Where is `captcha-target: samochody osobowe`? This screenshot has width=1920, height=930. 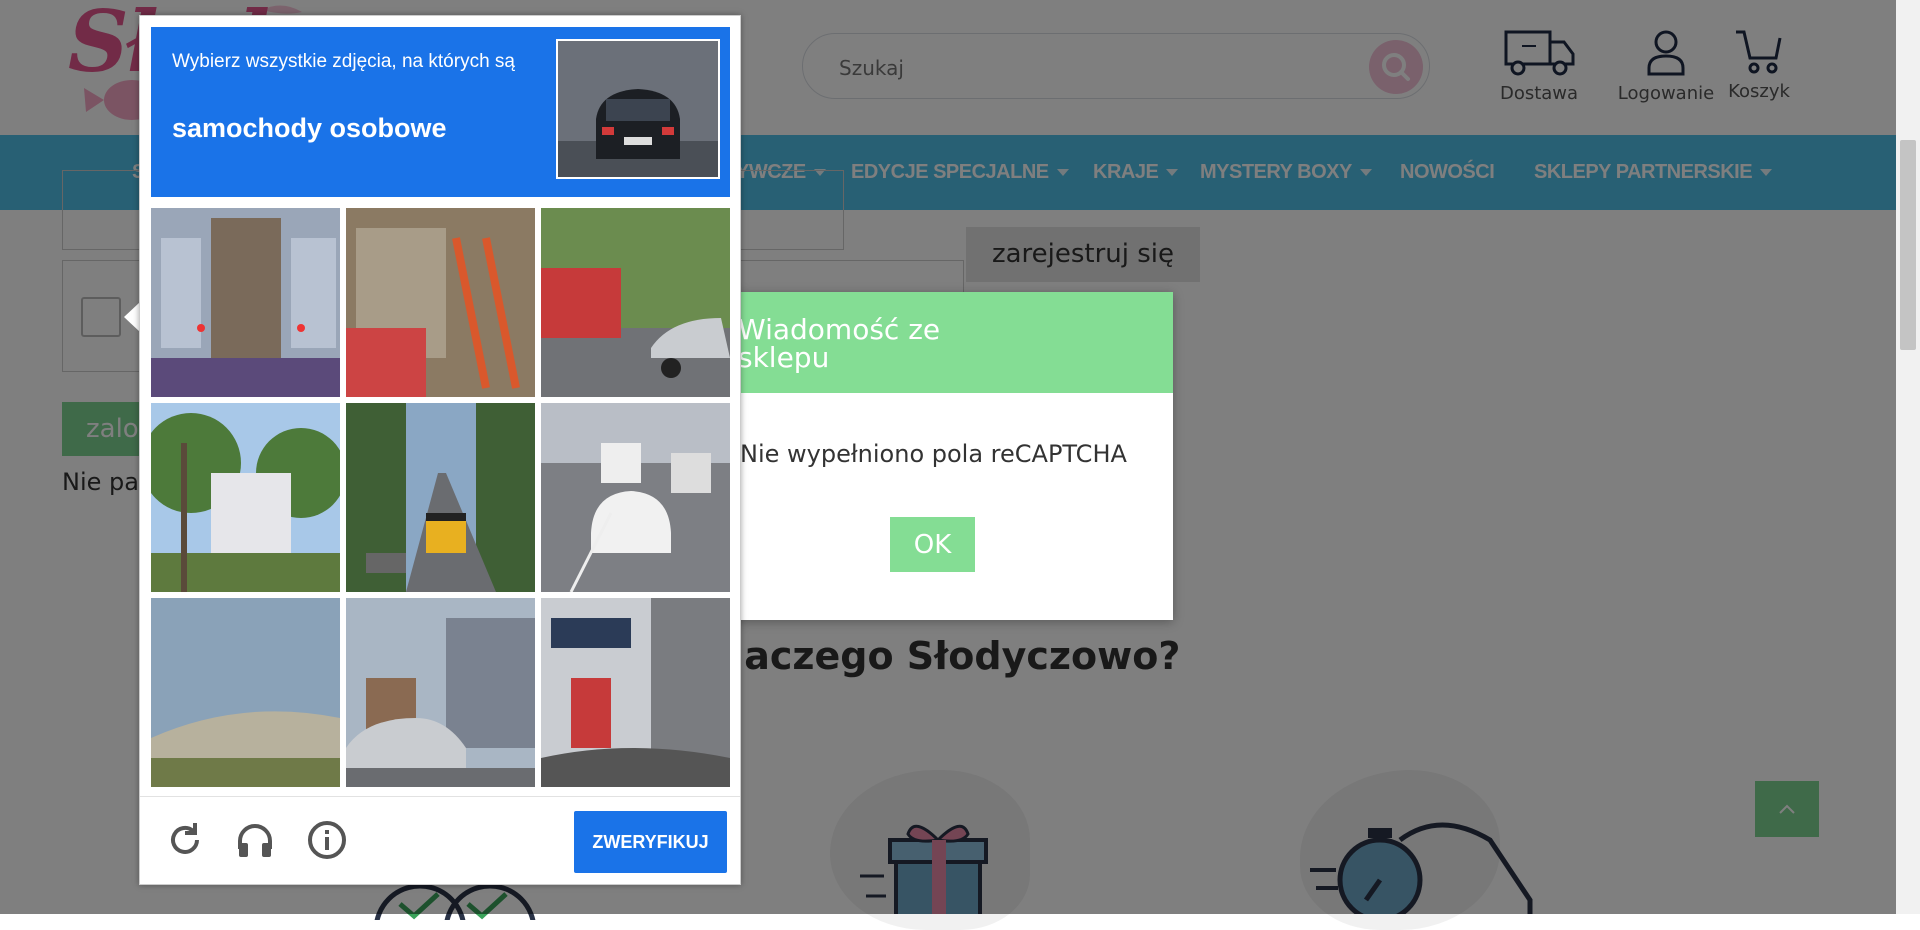 captcha-target: samochody osobowe is located at coordinates (309, 128).